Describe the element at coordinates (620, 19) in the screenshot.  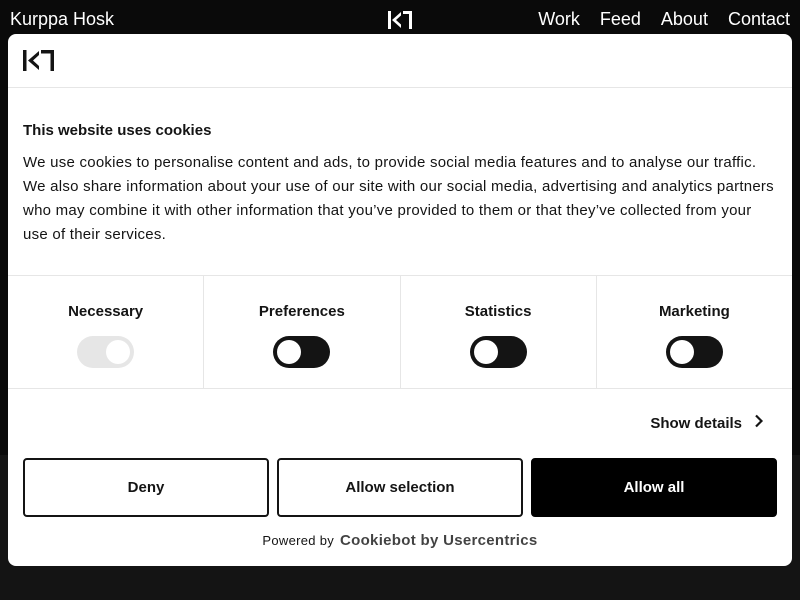
I see `nav-link-feed: Feed` at that location.